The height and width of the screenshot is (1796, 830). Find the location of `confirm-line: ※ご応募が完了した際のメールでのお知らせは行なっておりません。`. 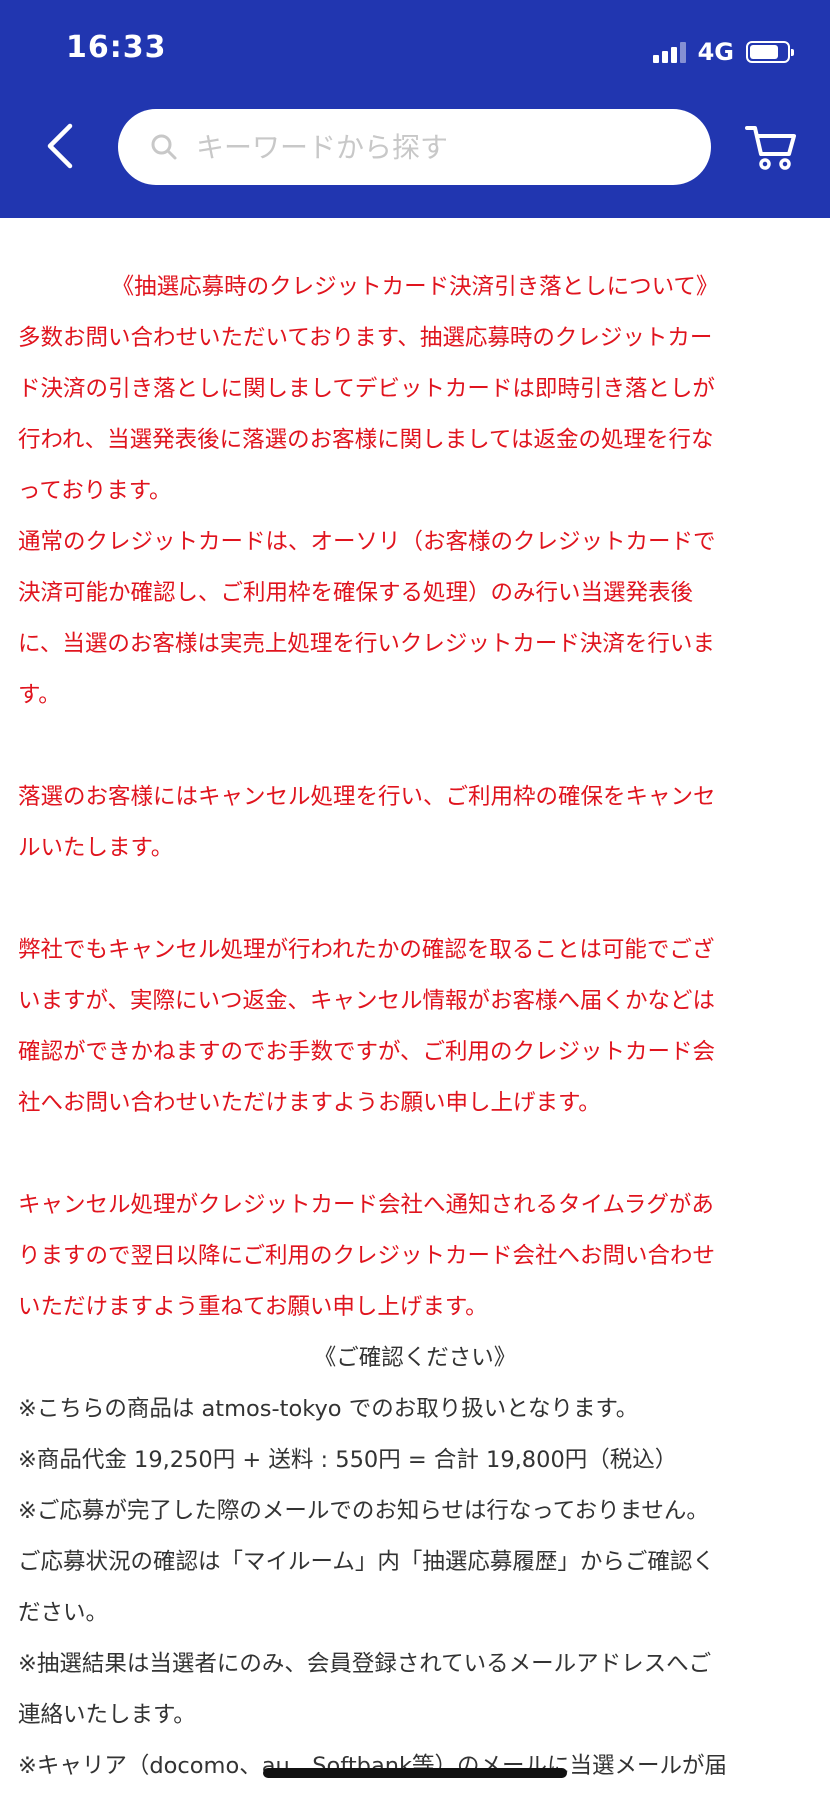

confirm-line: ※ご応募が完了した際のメールでのお知らせは行なっておりません。 is located at coordinates (363, 1511).